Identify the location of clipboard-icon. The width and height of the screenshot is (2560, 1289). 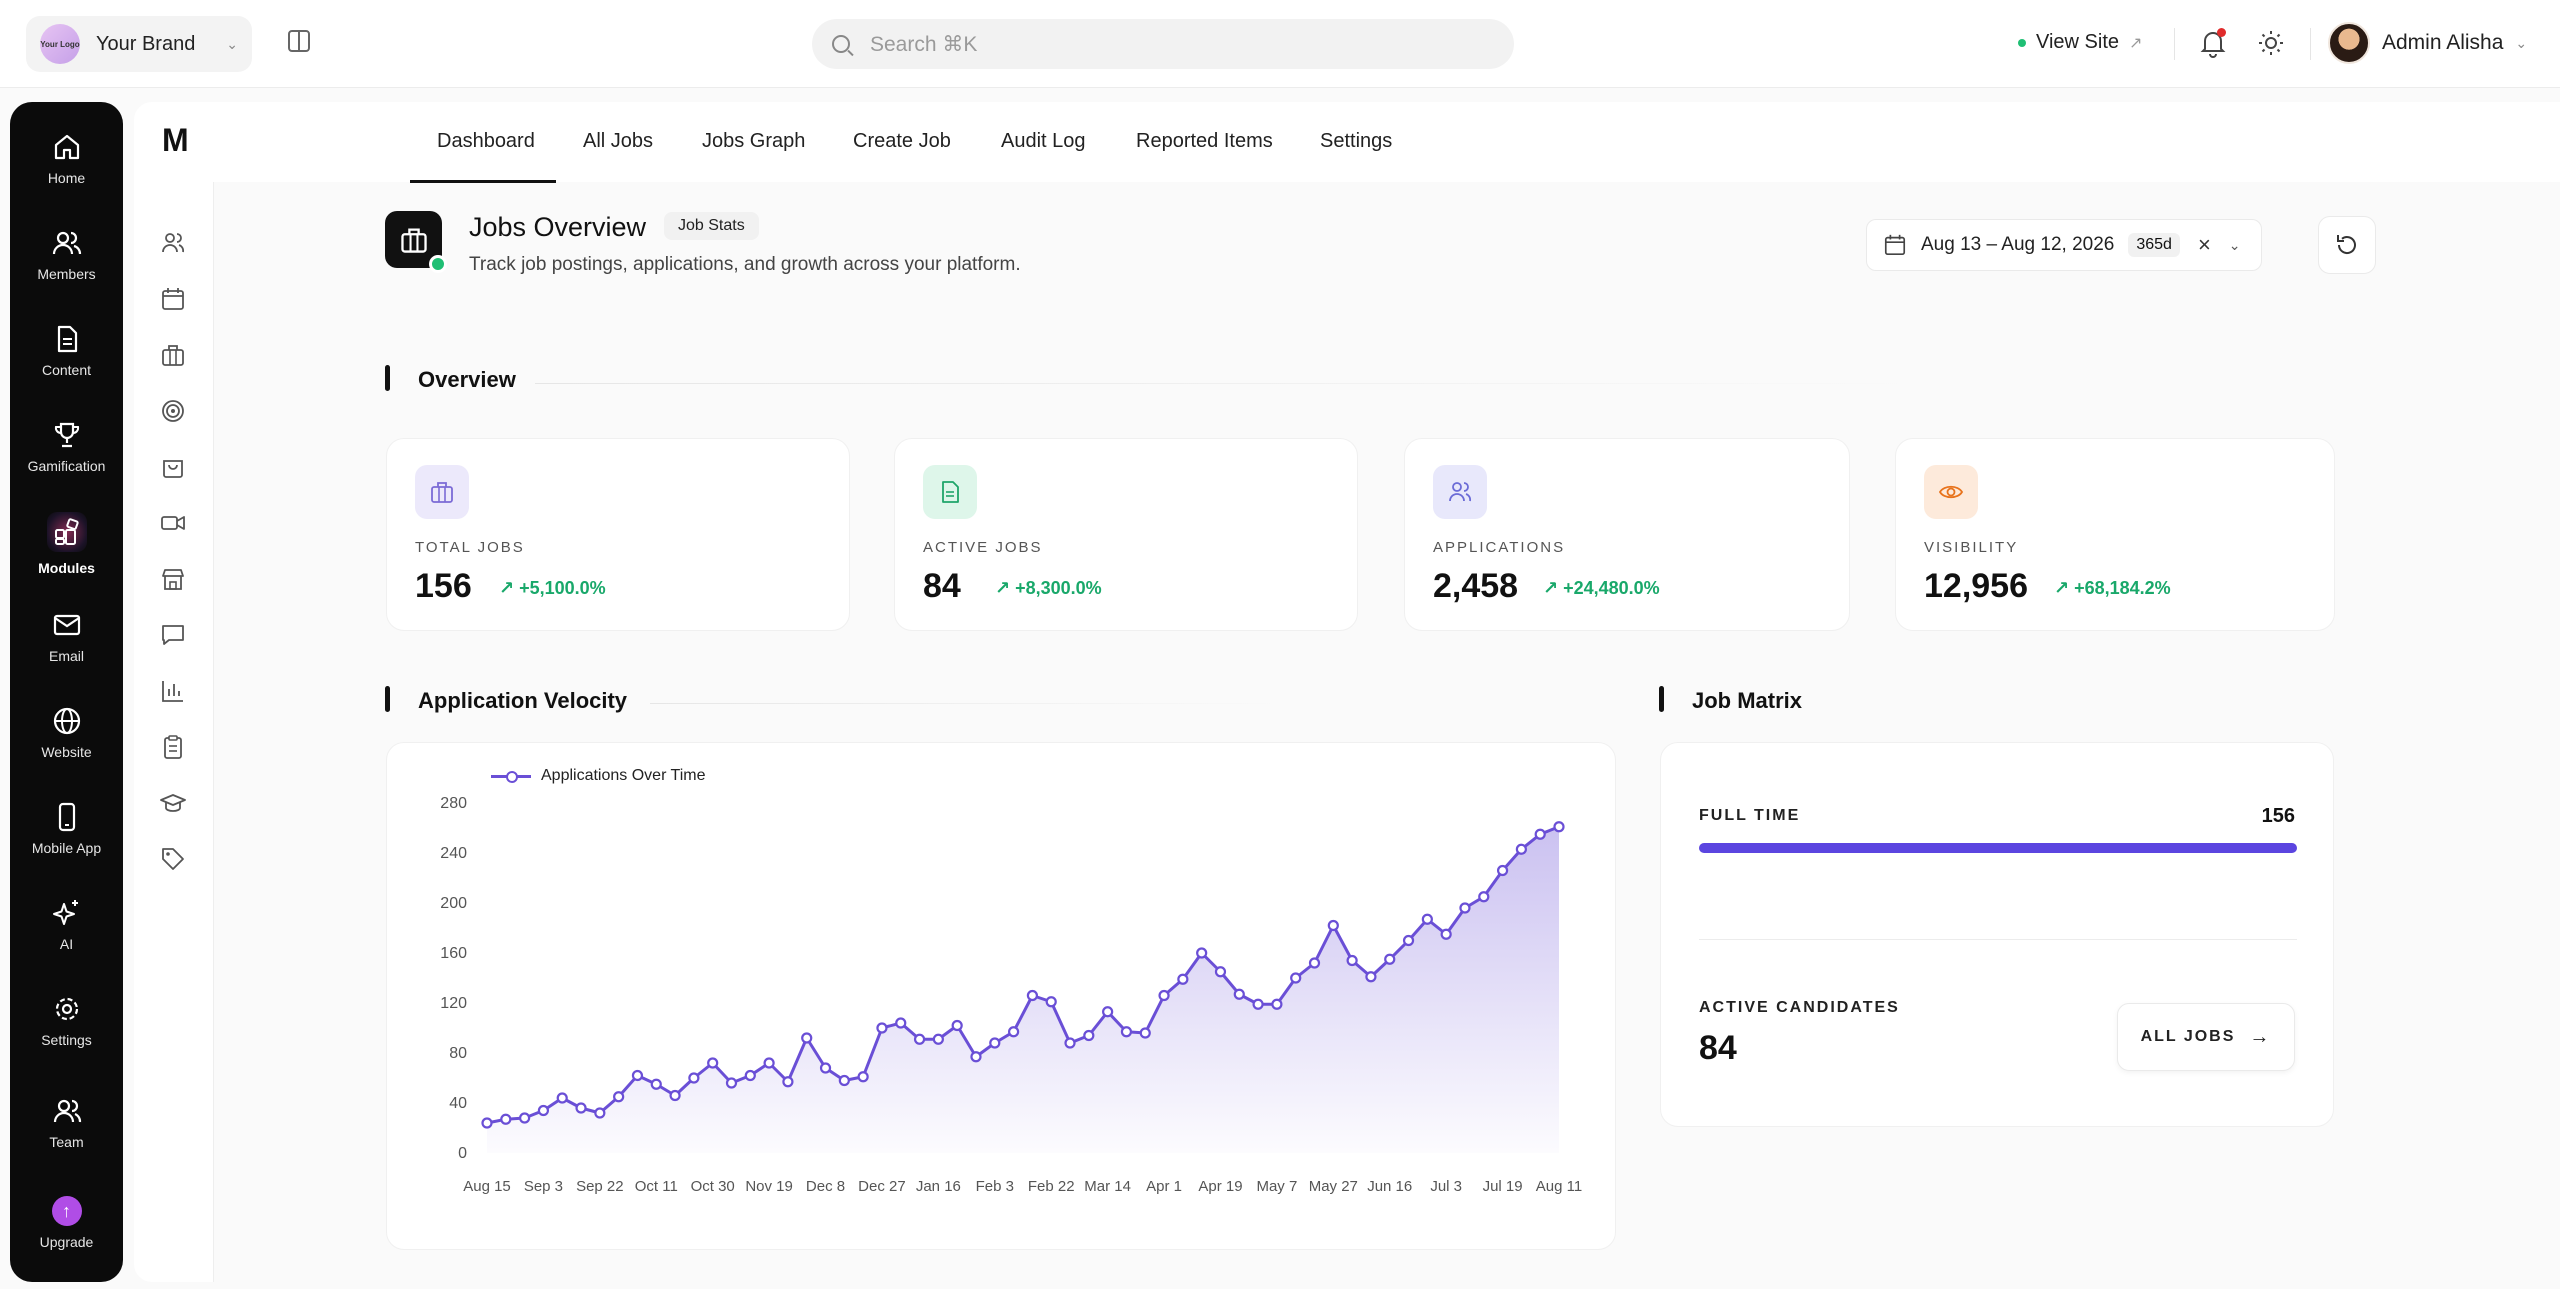
(173, 747).